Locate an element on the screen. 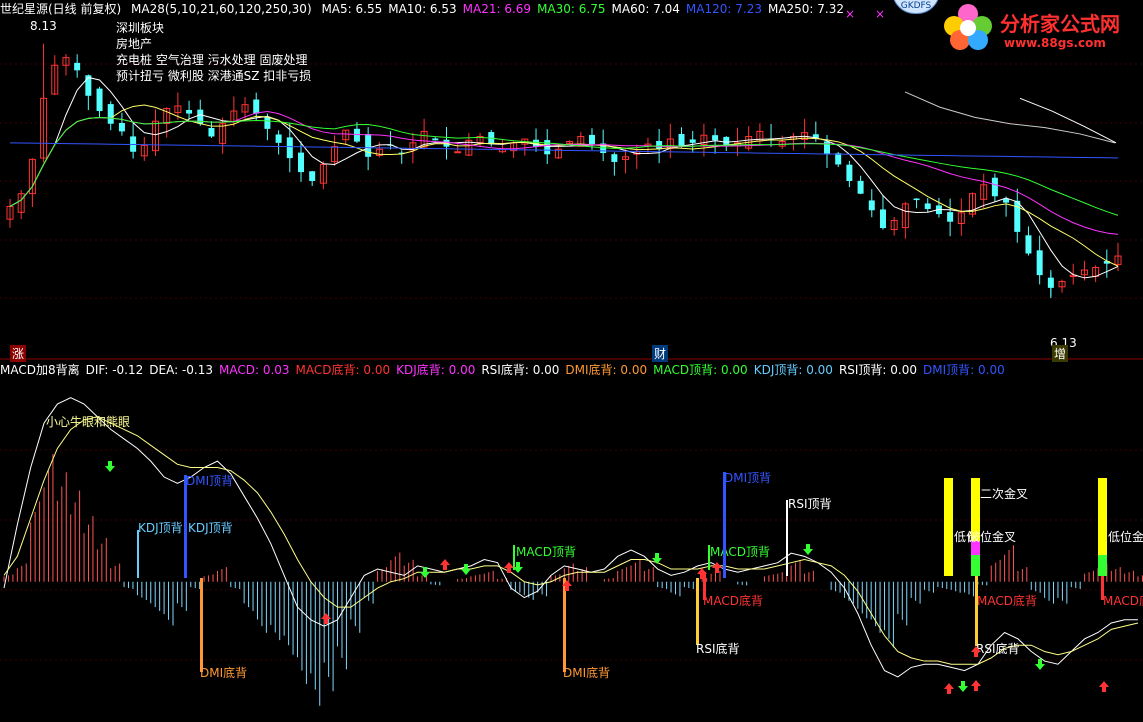  macd-bottom-label-3: MACD底背 is located at coordinates (1123, 600).